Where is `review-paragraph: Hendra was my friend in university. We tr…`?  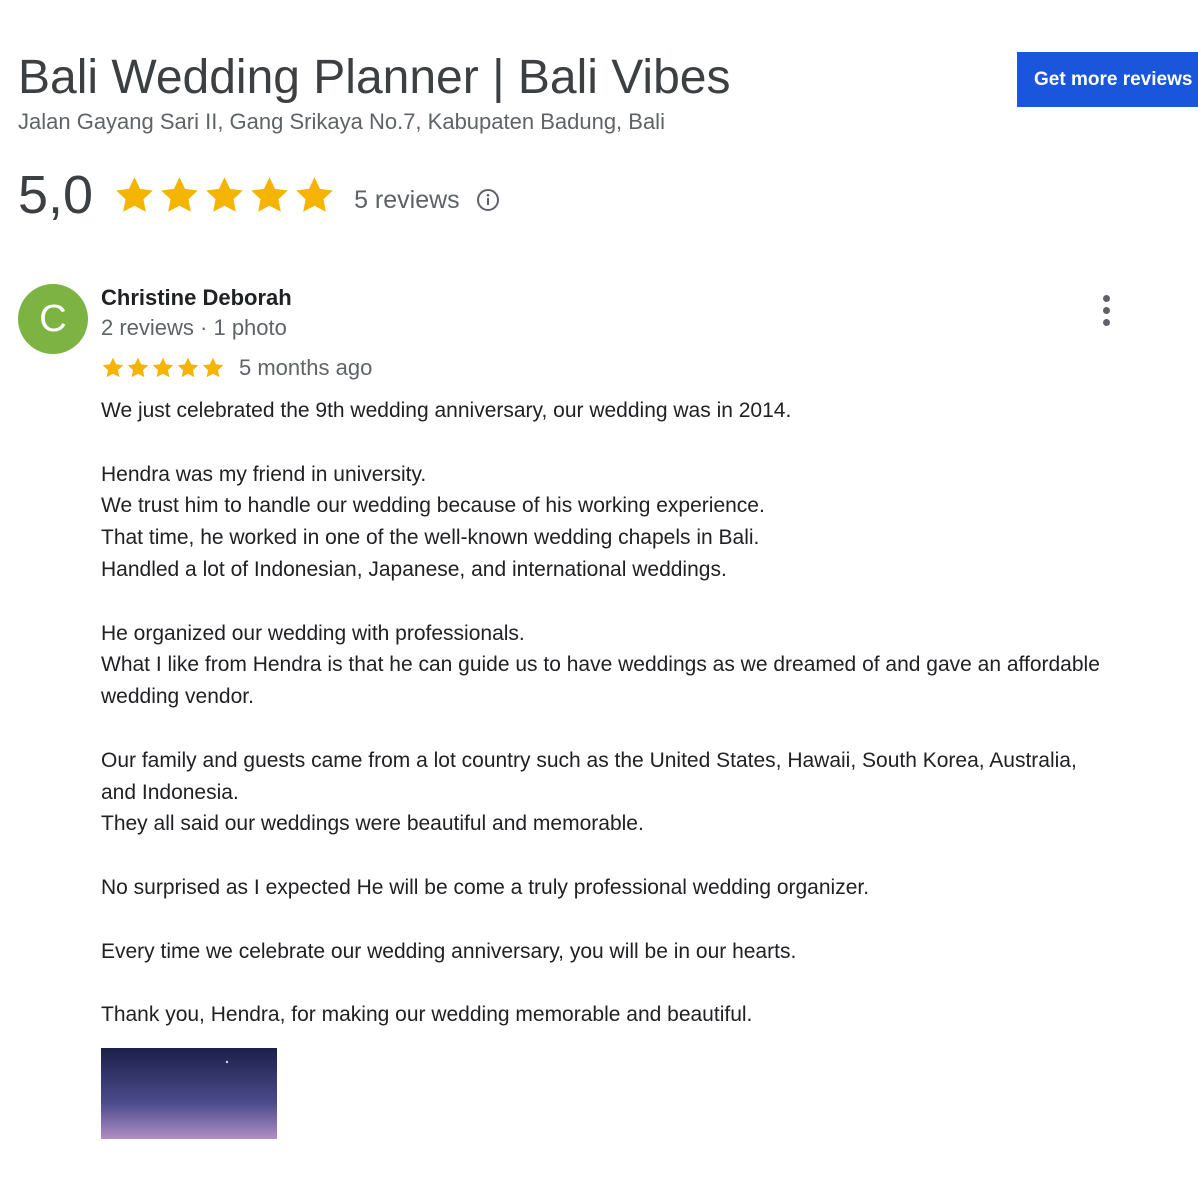 review-paragraph: Hendra was my friend in university. We tr… is located at coordinates (601, 522).